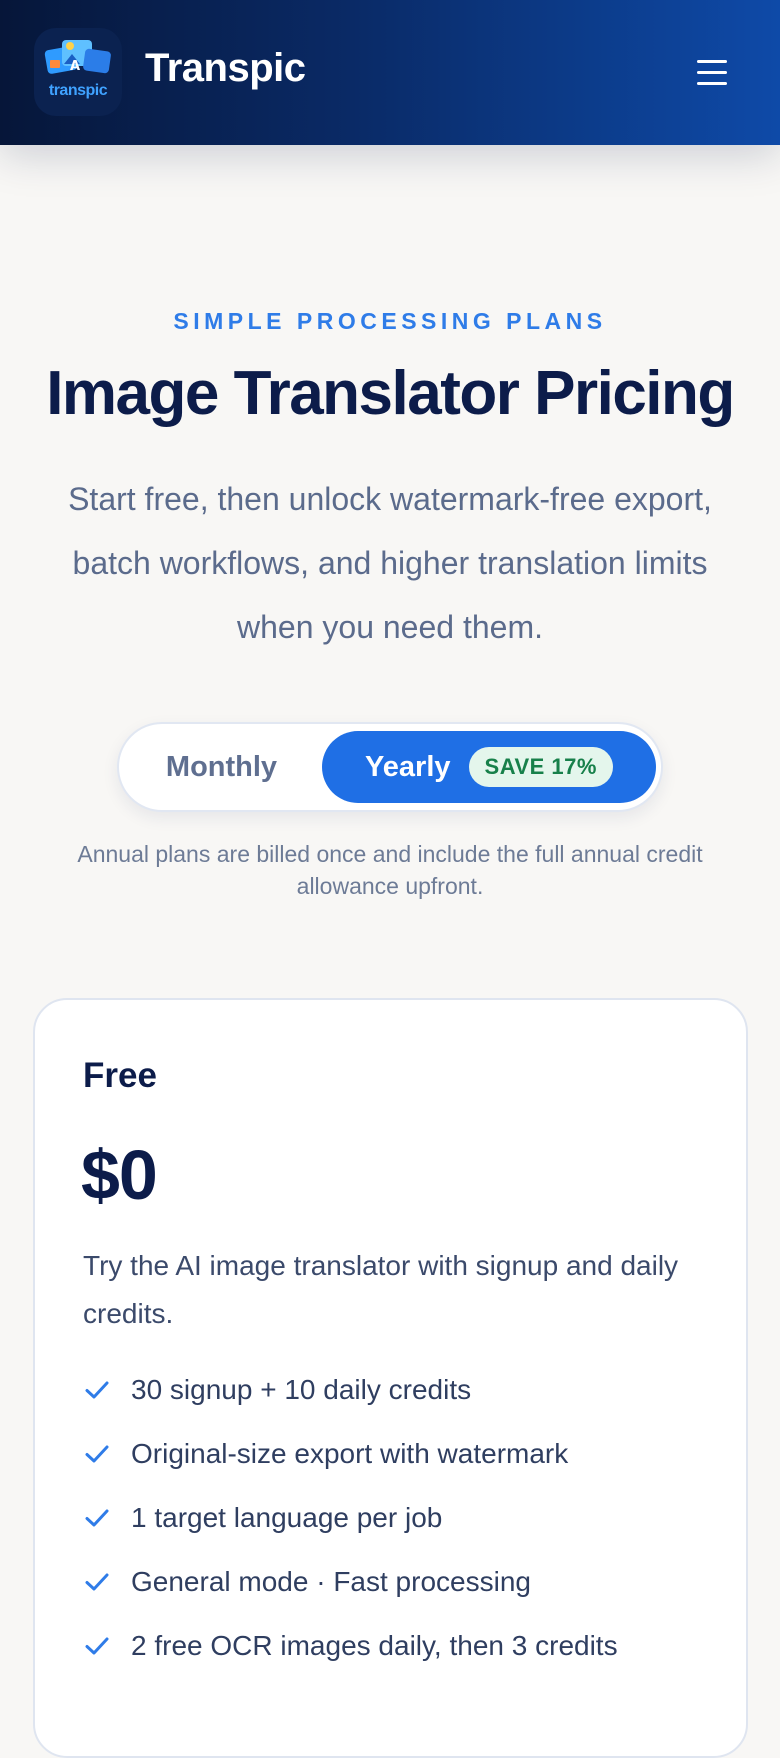 Image resolution: width=780 pixels, height=1758 pixels. I want to click on billing-yearly-label: Yearly, so click(408, 766).